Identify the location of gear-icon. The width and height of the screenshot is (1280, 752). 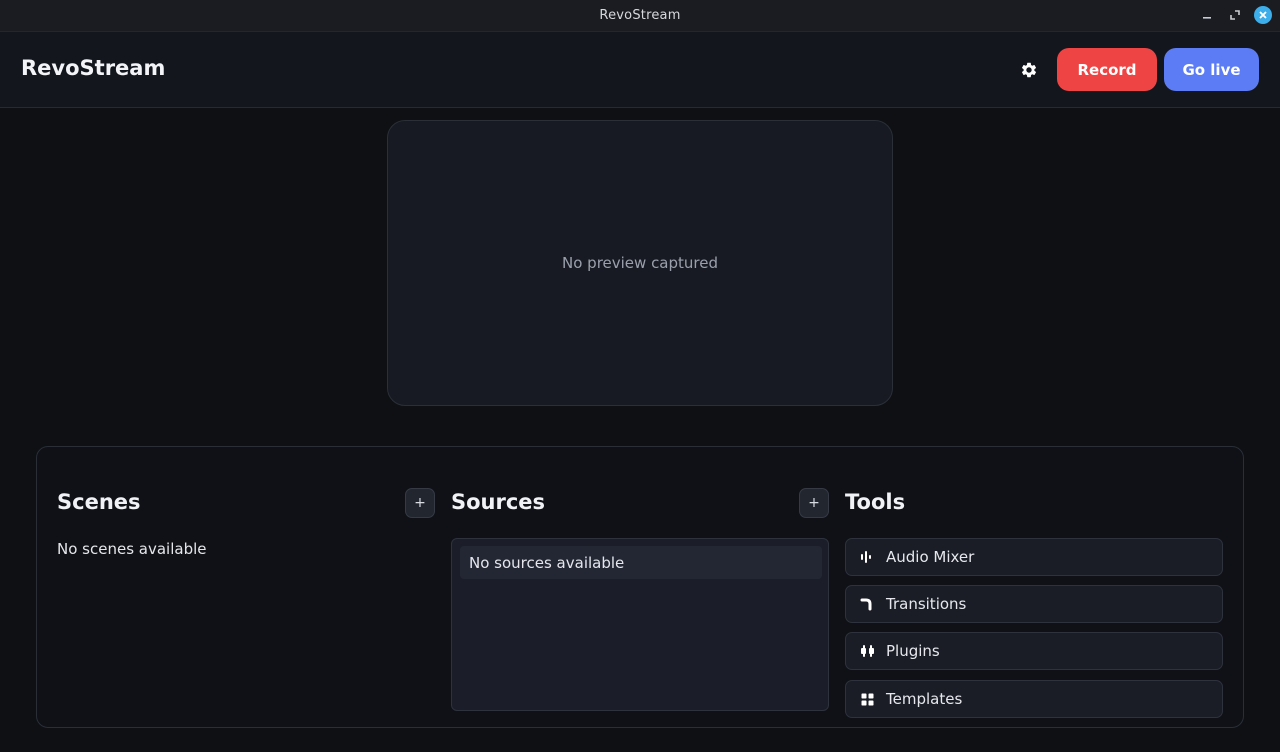
(1029, 70).